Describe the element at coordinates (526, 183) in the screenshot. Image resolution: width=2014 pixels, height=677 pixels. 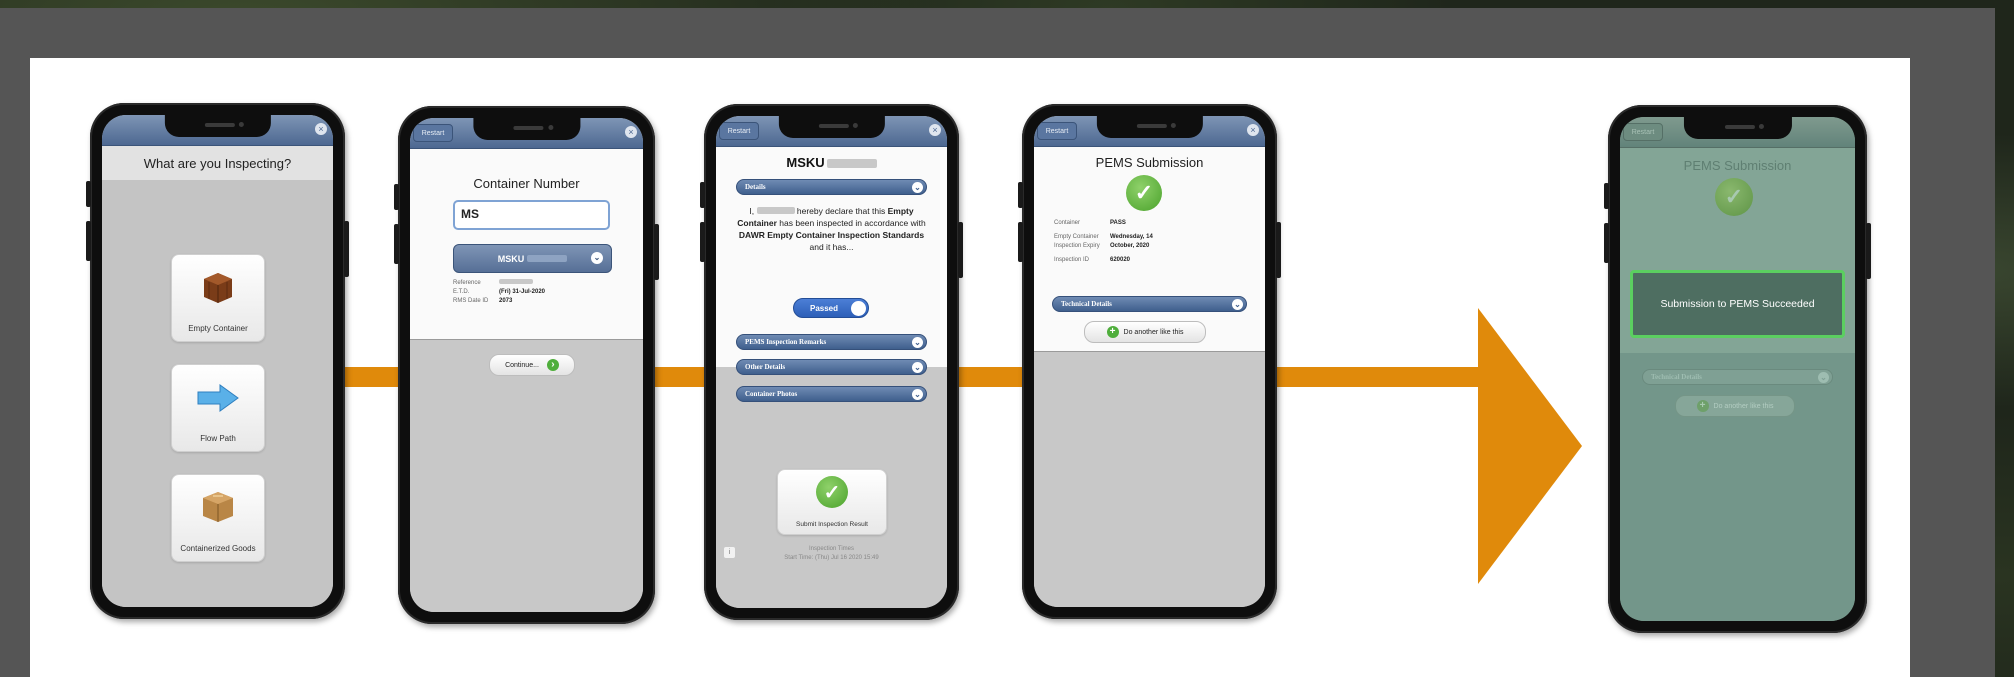
I see `page-title: Container Number` at that location.